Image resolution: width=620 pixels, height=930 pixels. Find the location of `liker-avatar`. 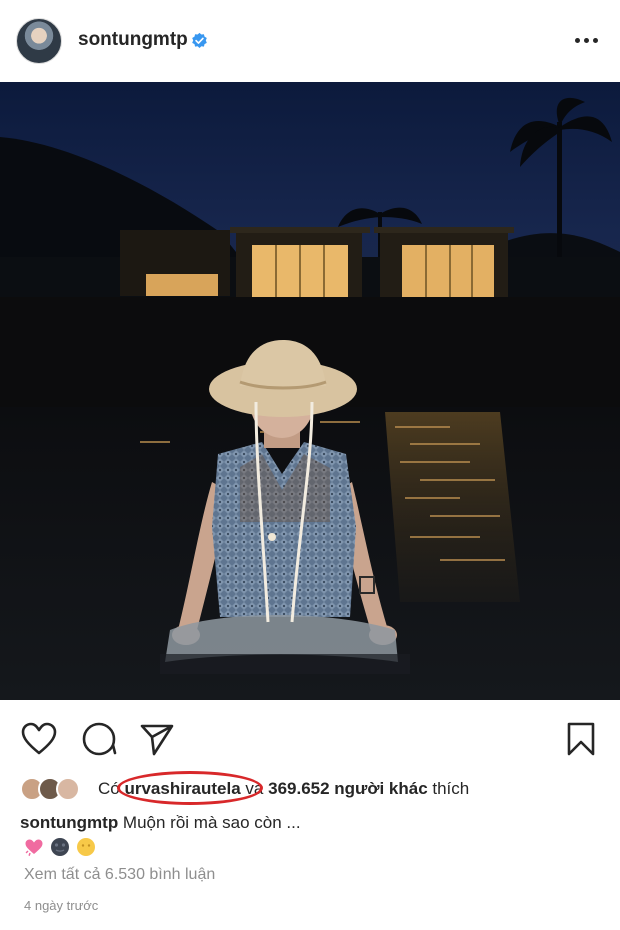

liker-avatar is located at coordinates (68, 789).